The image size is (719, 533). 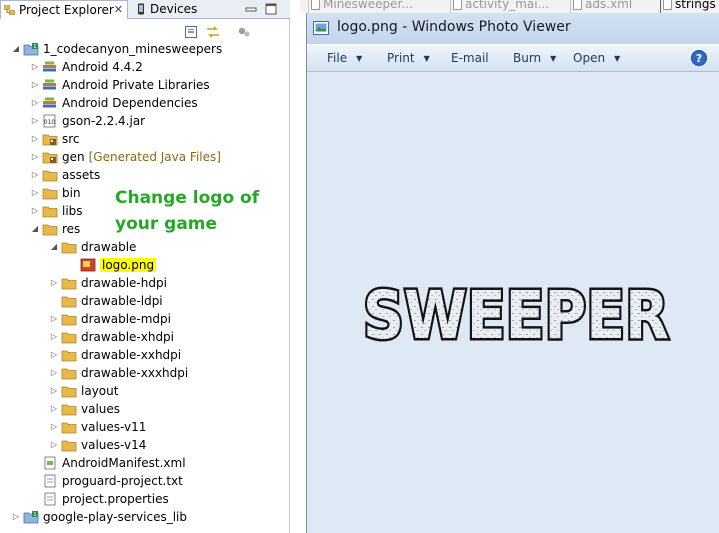 I want to click on tree-item: project.properties, so click(x=145, y=499).